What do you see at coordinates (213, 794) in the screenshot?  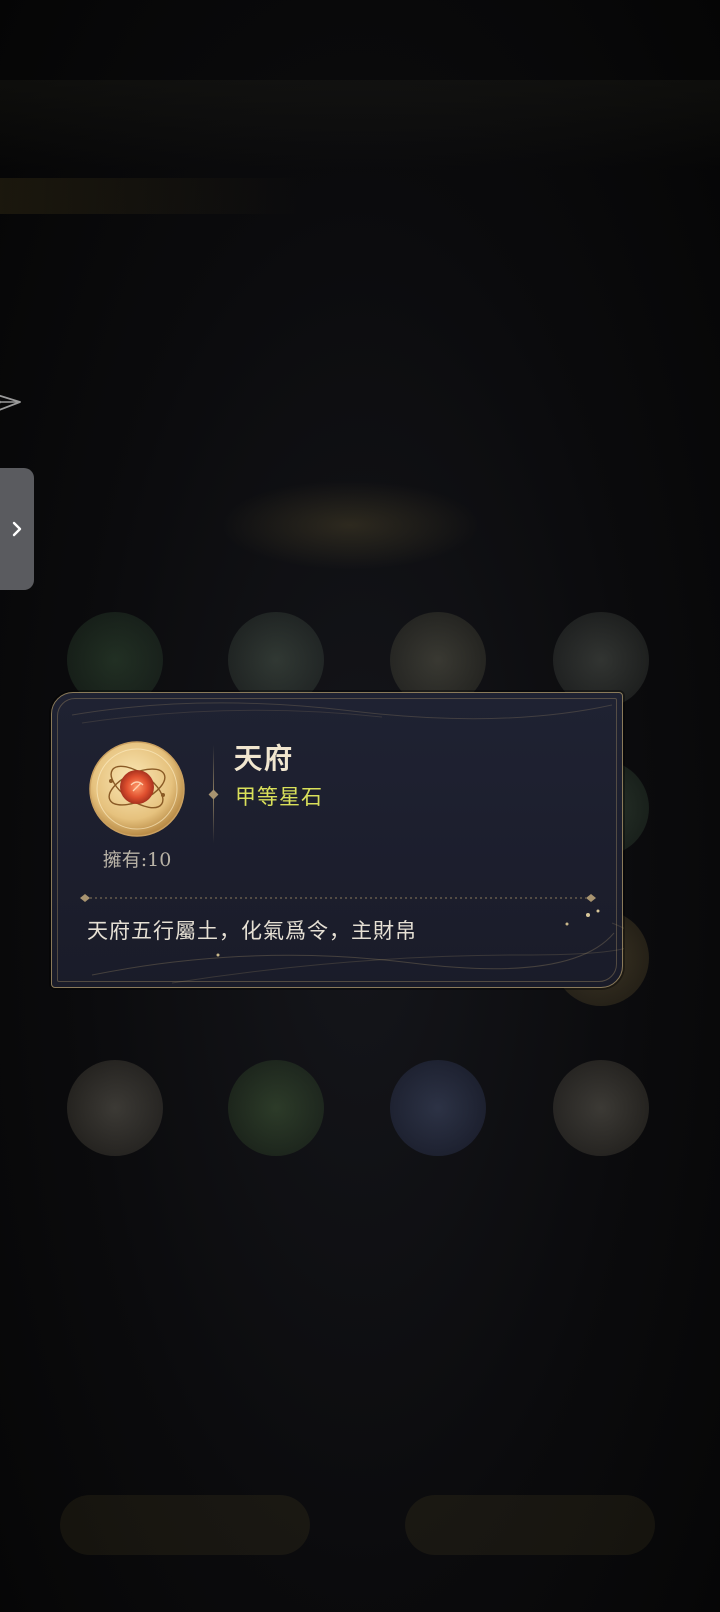 I see `divider-ornament` at bounding box center [213, 794].